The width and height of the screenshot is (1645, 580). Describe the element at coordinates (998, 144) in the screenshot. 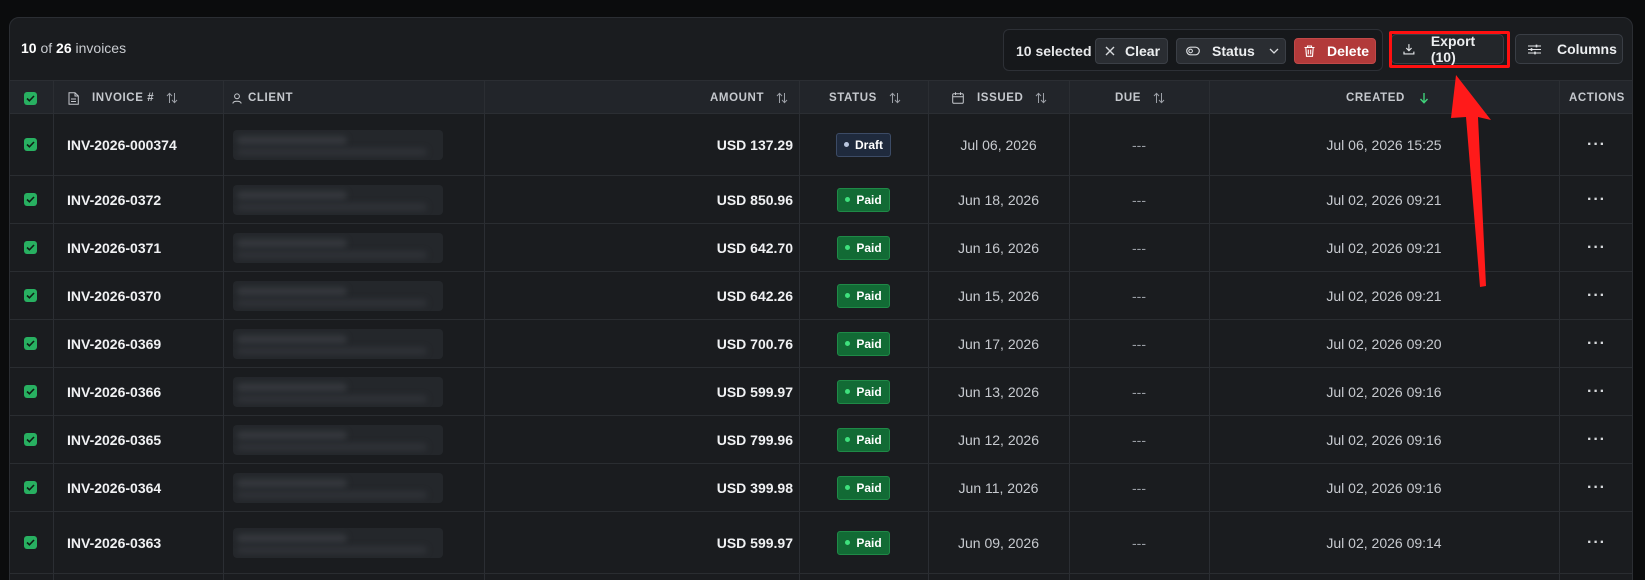

I see `issued-date: Jul 06, 2026` at that location.